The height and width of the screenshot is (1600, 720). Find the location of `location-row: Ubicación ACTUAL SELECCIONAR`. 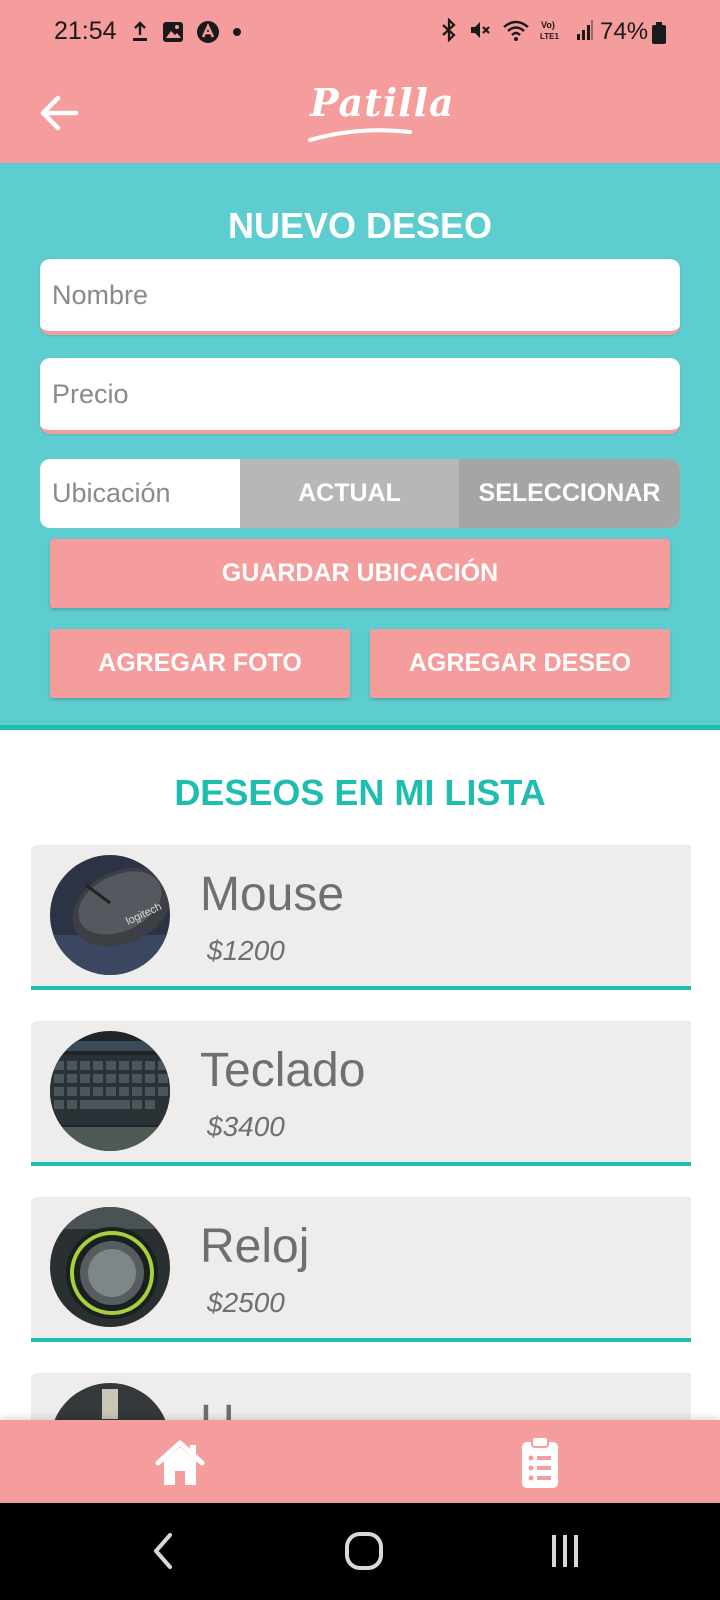

location-row: Ubicación ACTUAL SELECCIONAR is located at coordinates (360, 493).